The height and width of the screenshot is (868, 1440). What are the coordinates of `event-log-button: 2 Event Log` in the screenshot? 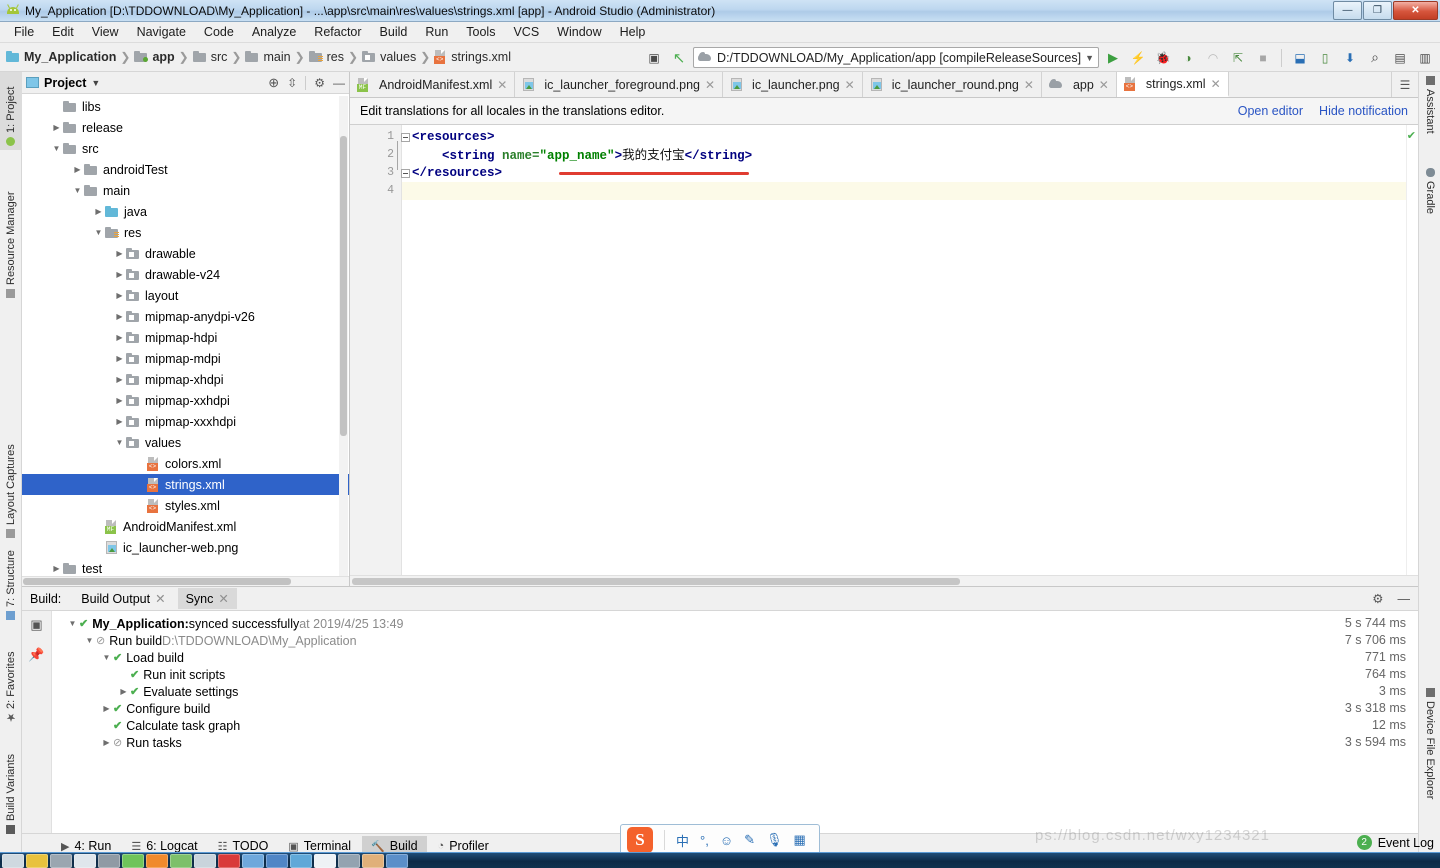 It's located at (1395, 842).